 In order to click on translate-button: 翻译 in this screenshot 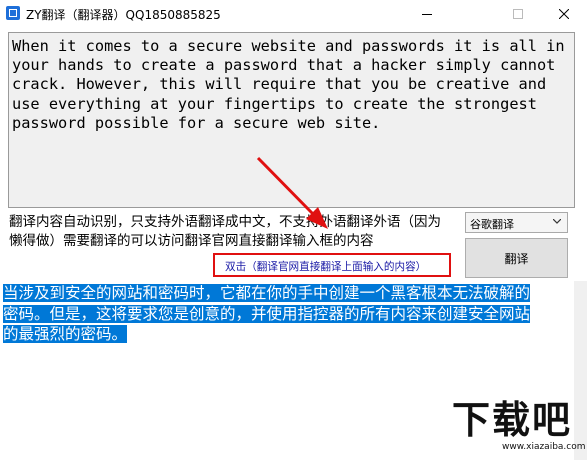, I will do `click(516, 258)`.